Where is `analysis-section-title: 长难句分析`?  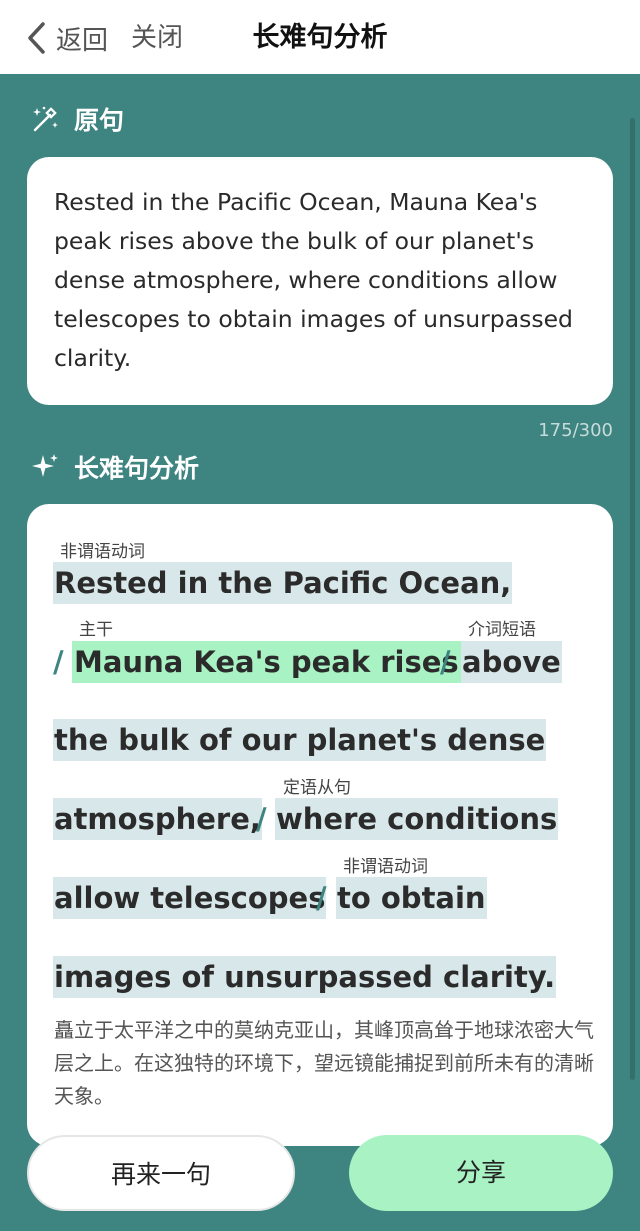
analysis-section-title: 长难句分析 is located at coordinates (137, 468).